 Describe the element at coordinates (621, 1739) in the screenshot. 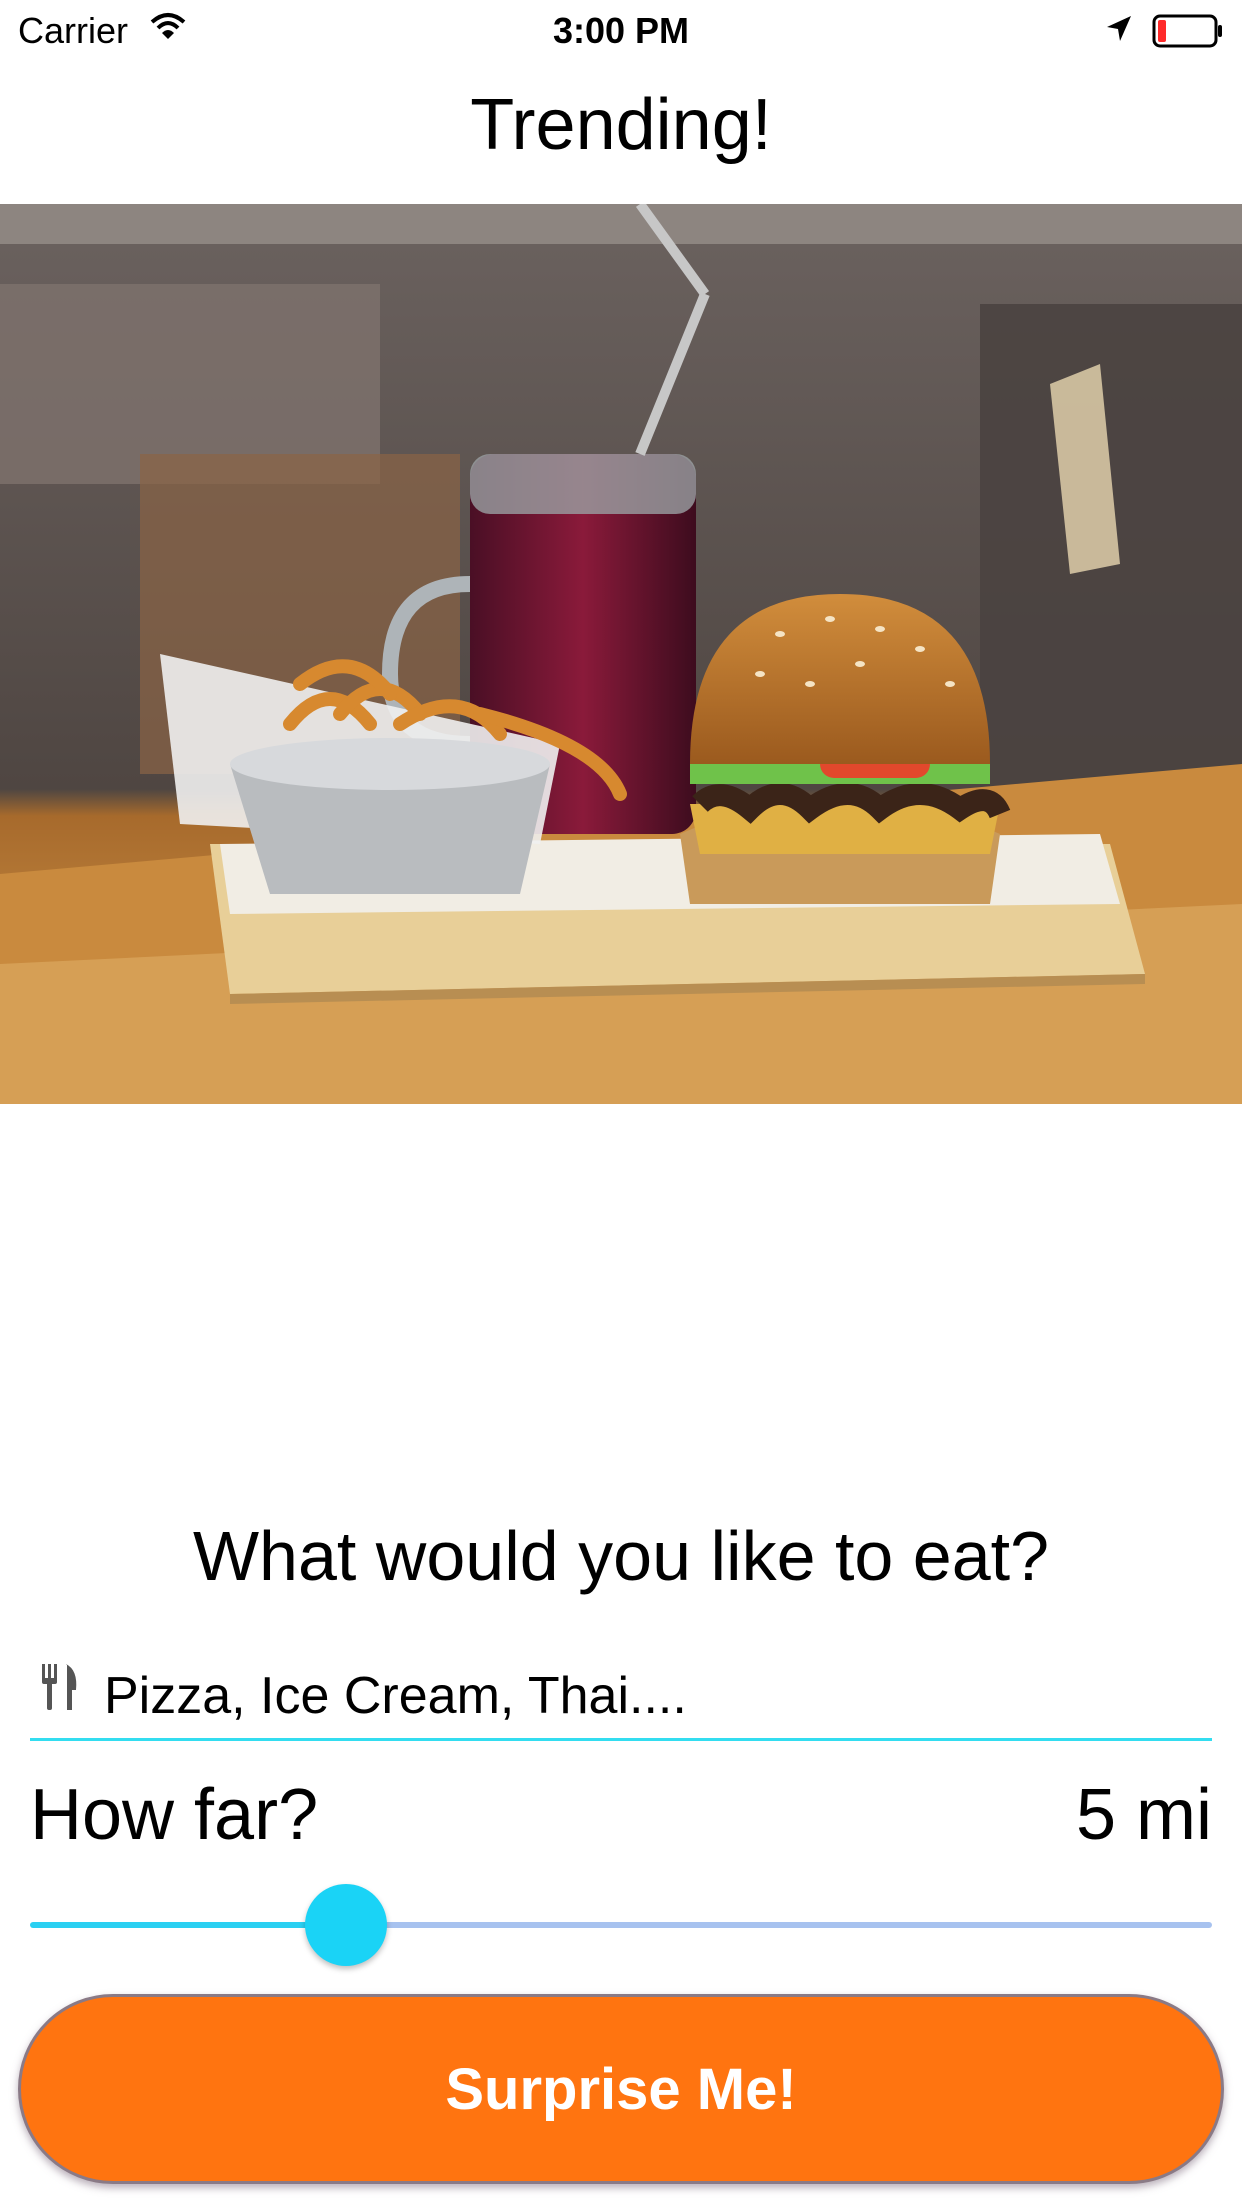

I see `food-input-underline` at that location.